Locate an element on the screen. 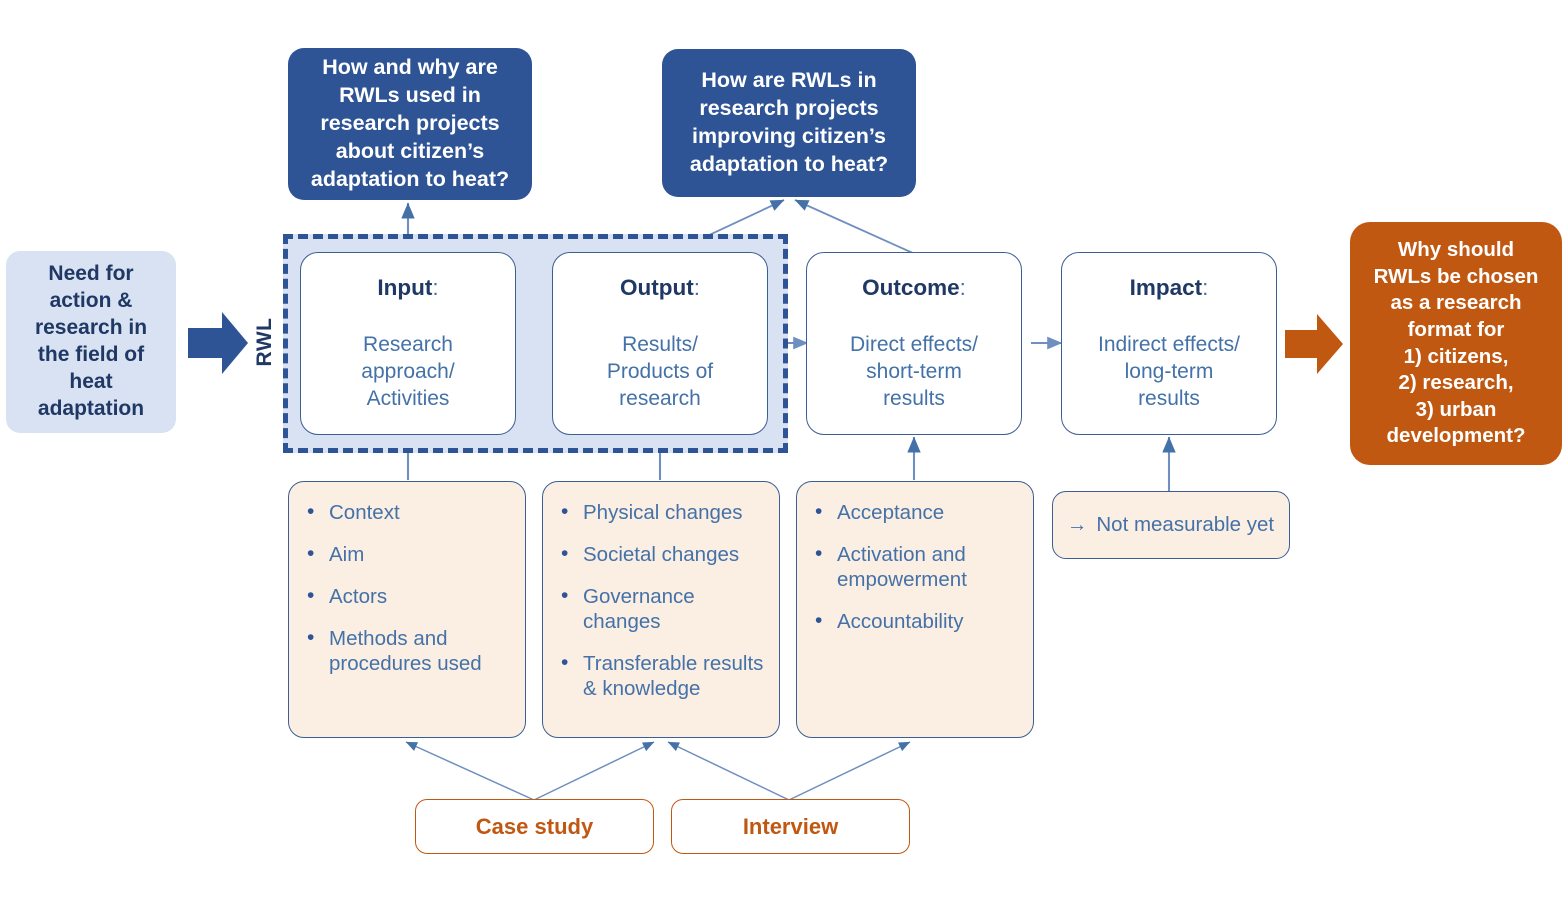 This screenshot has height=910, width=1566. list-item: Activation and empowerment is located at coordinates (915, 566).